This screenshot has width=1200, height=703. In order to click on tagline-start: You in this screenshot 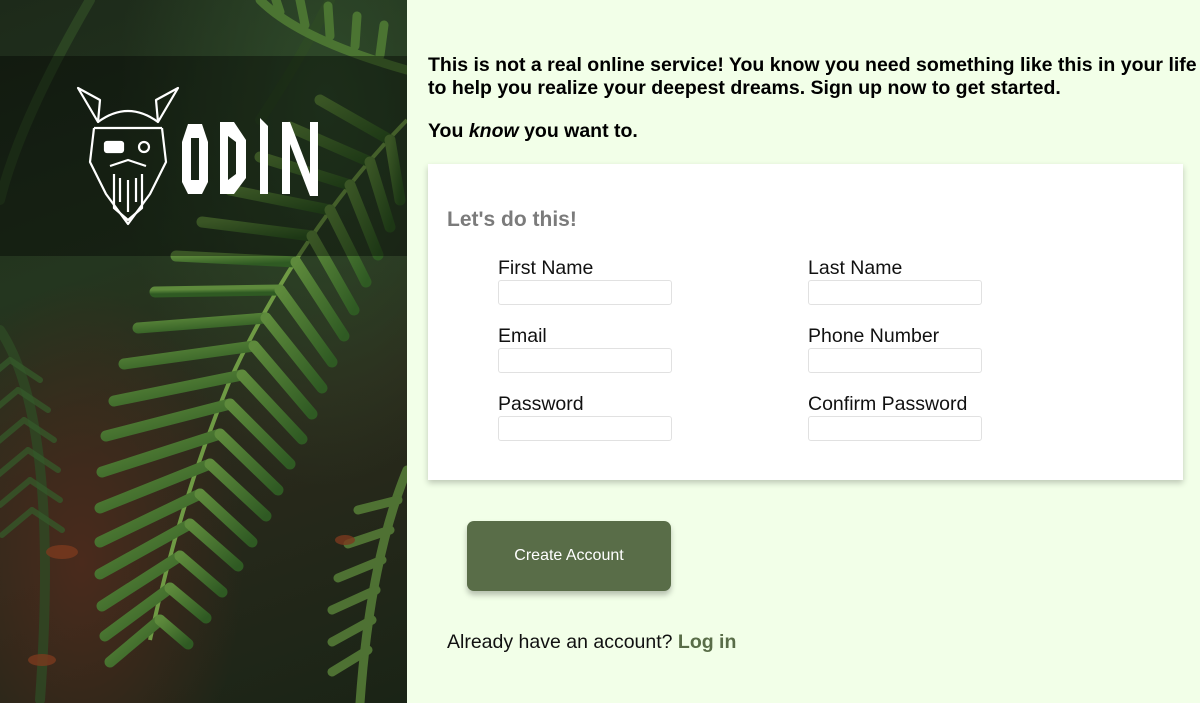, I will do `click(448, 131)`.